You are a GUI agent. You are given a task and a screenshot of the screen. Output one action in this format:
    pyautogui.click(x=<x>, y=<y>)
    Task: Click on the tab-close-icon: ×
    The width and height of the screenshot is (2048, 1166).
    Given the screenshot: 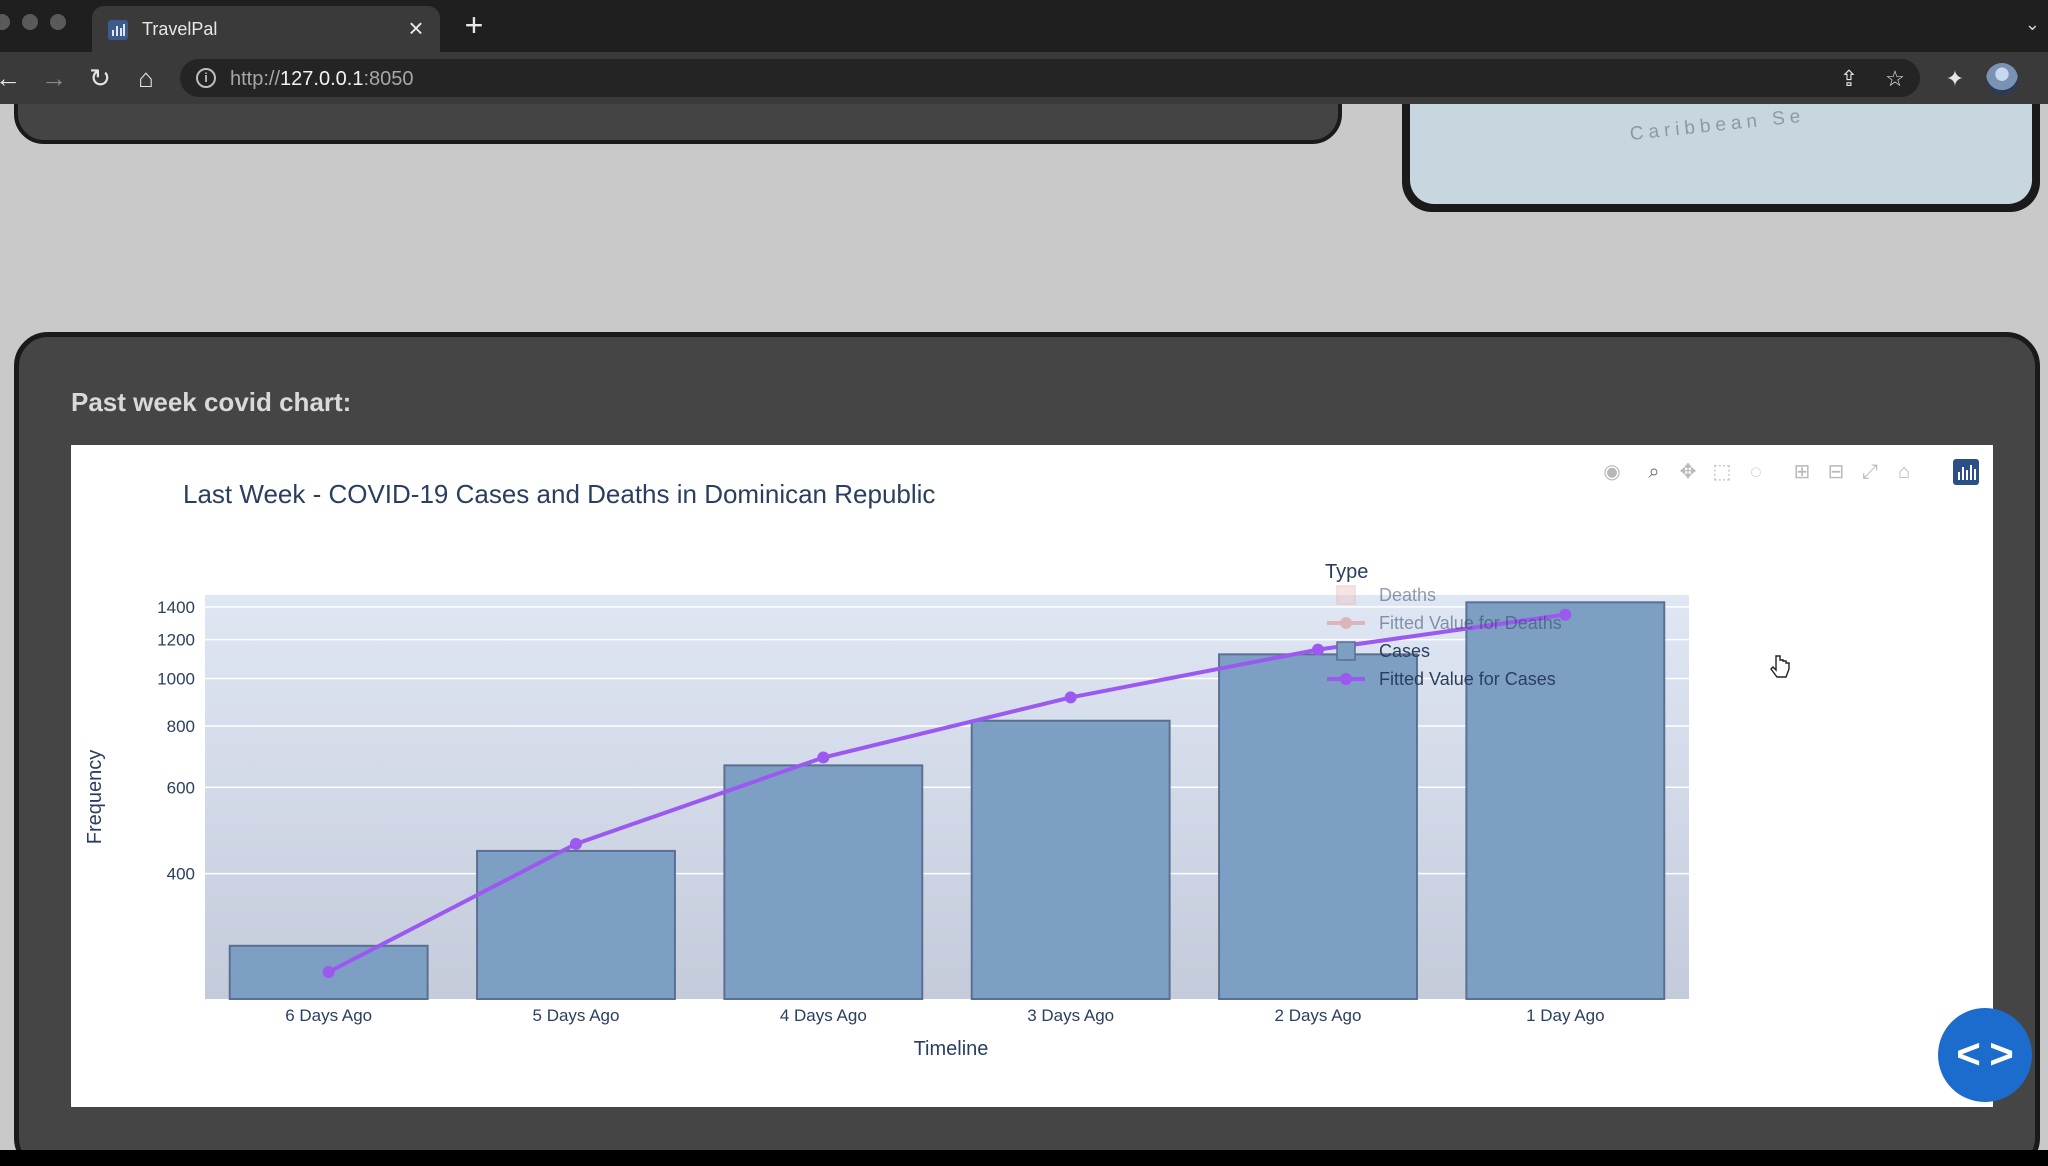 What is the action you would take?
    pyautogui.click(x=416, y=28)
    